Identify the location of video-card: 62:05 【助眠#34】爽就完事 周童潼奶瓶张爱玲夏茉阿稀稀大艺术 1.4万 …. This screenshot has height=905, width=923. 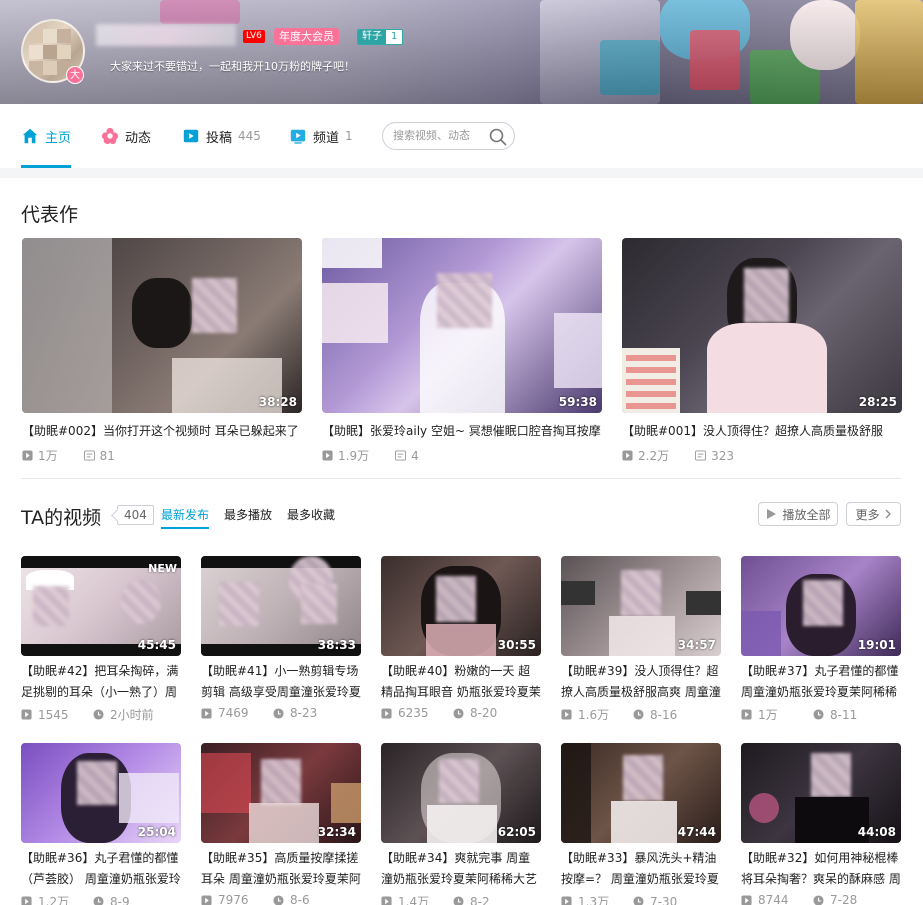
(461, 824).